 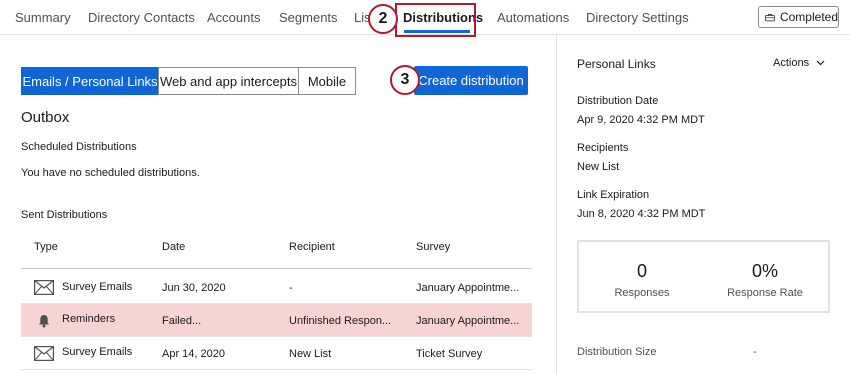 I want to click on row-type: Reminders, so click(x=89, y=319).